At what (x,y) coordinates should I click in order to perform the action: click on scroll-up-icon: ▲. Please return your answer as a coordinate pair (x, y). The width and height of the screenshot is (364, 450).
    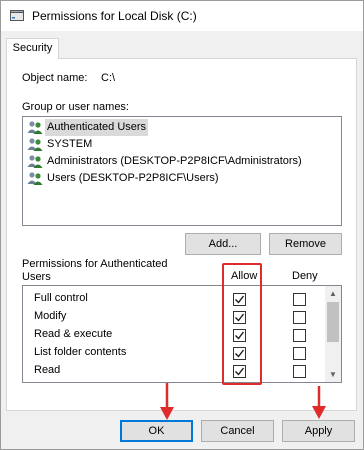
    Looking at the image, I should click on (333, 293).